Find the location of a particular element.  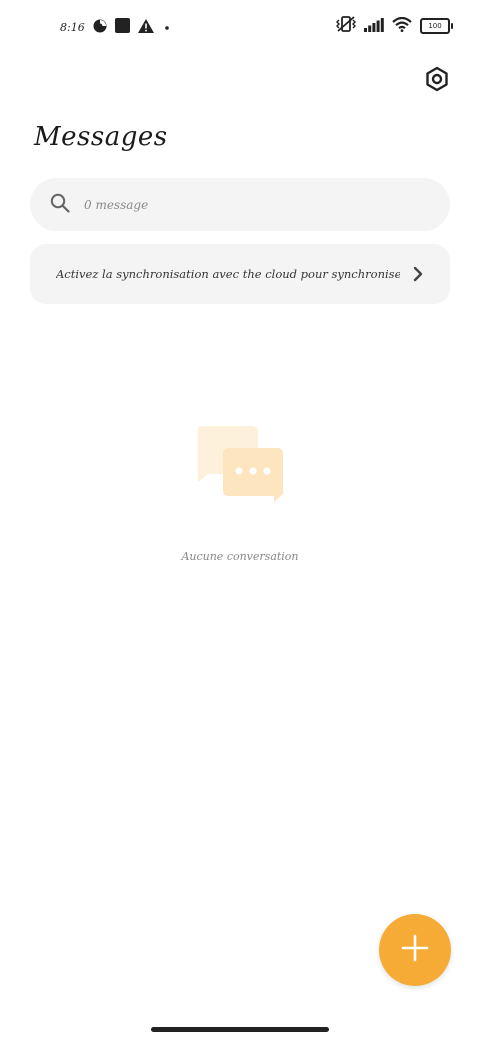

chat-bubbles-icon is located at coordinates (240, 465).